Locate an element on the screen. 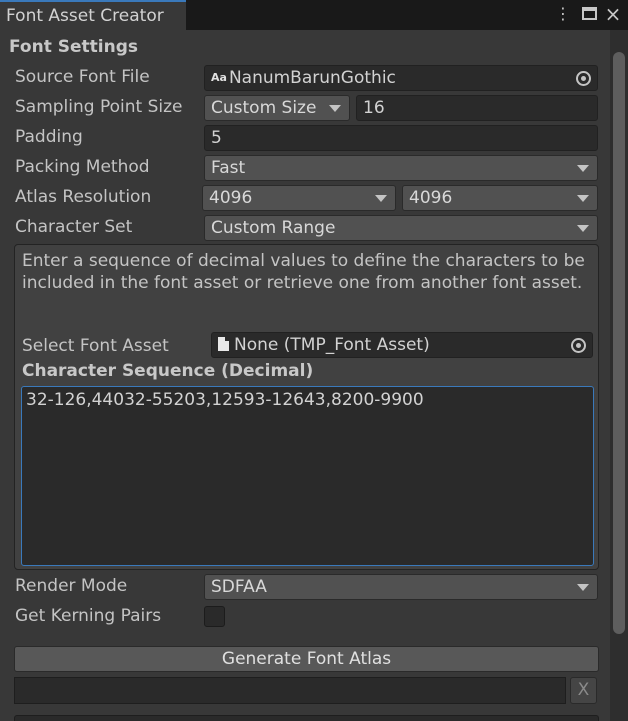  padding-input: 5 is located at coordinates (401, 138).